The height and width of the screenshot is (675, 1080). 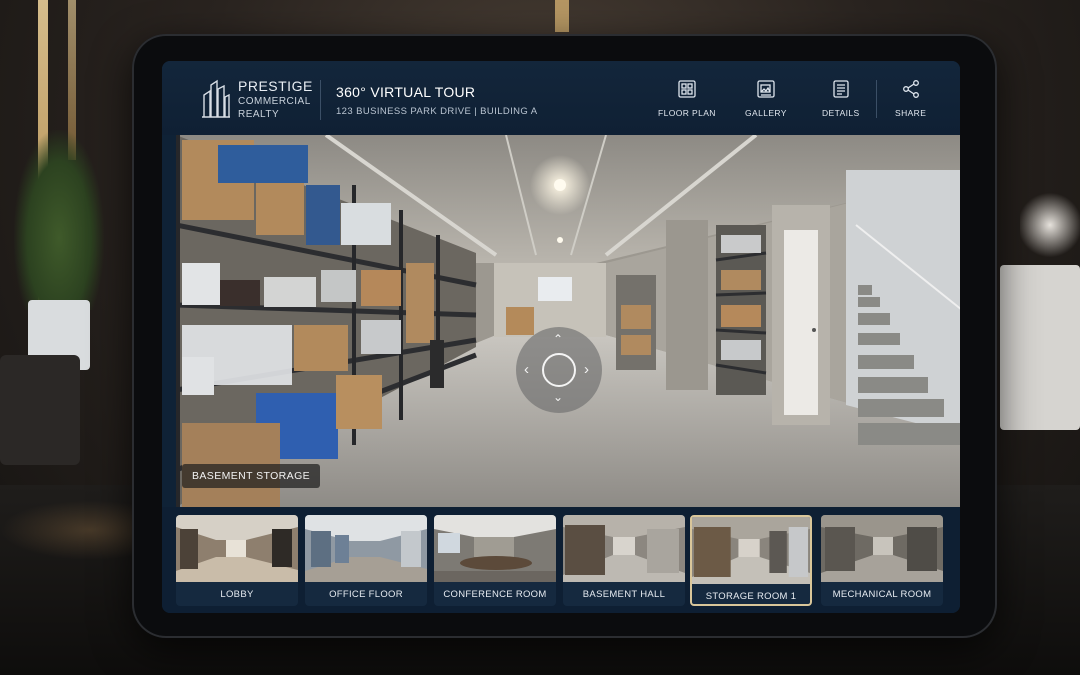 I want to click on share-label: SHARE, so click(x=911, y=113).